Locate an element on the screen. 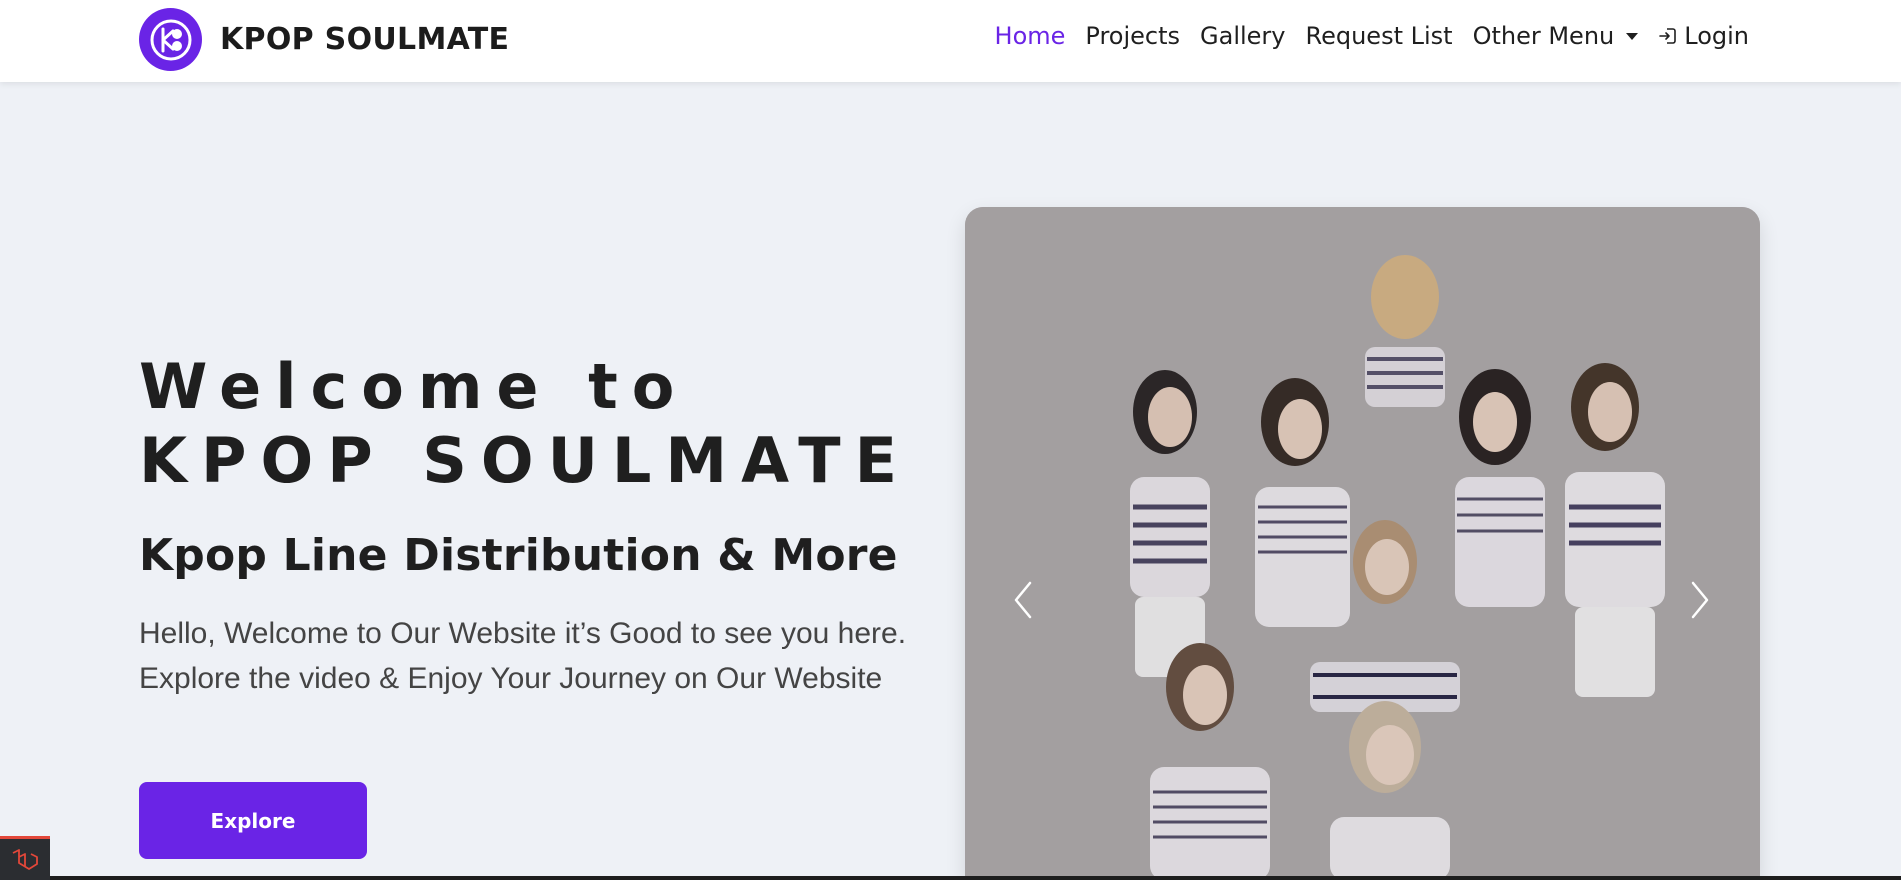 This screenshot has height=880, width=1901. nav-other-menu-label: Other Menu is located at coordinates (1543, 36).